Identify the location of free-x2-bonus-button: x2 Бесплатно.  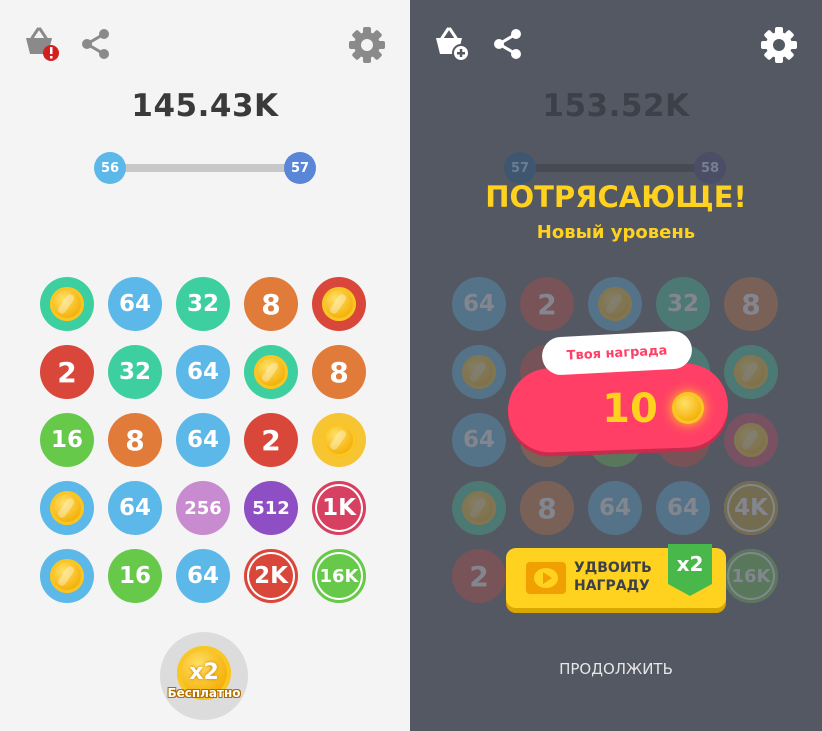
(204, 676).